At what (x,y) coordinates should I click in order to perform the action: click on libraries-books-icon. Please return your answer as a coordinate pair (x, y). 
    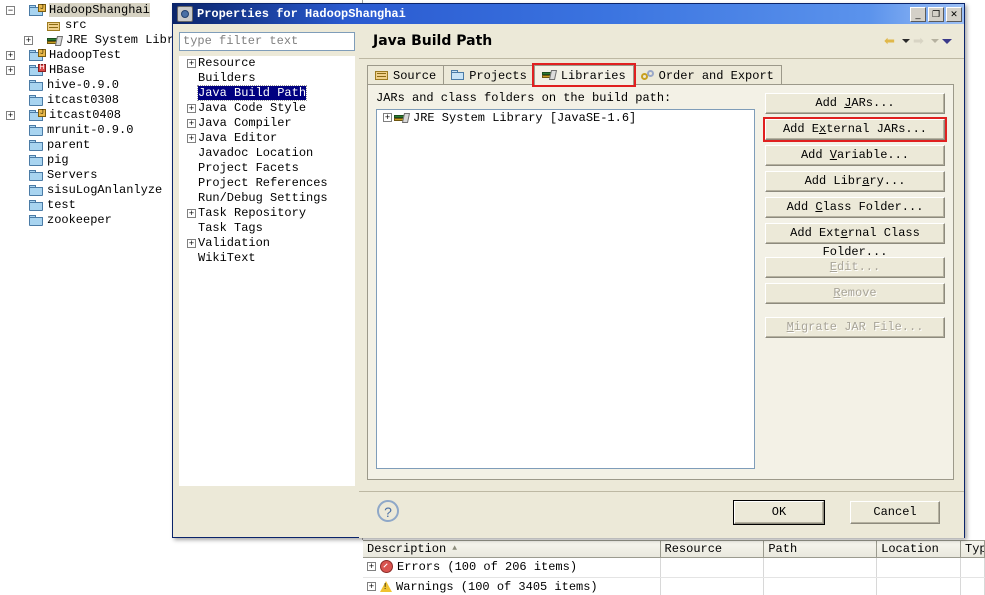
    Looking at the image, I should click on (549, 75).